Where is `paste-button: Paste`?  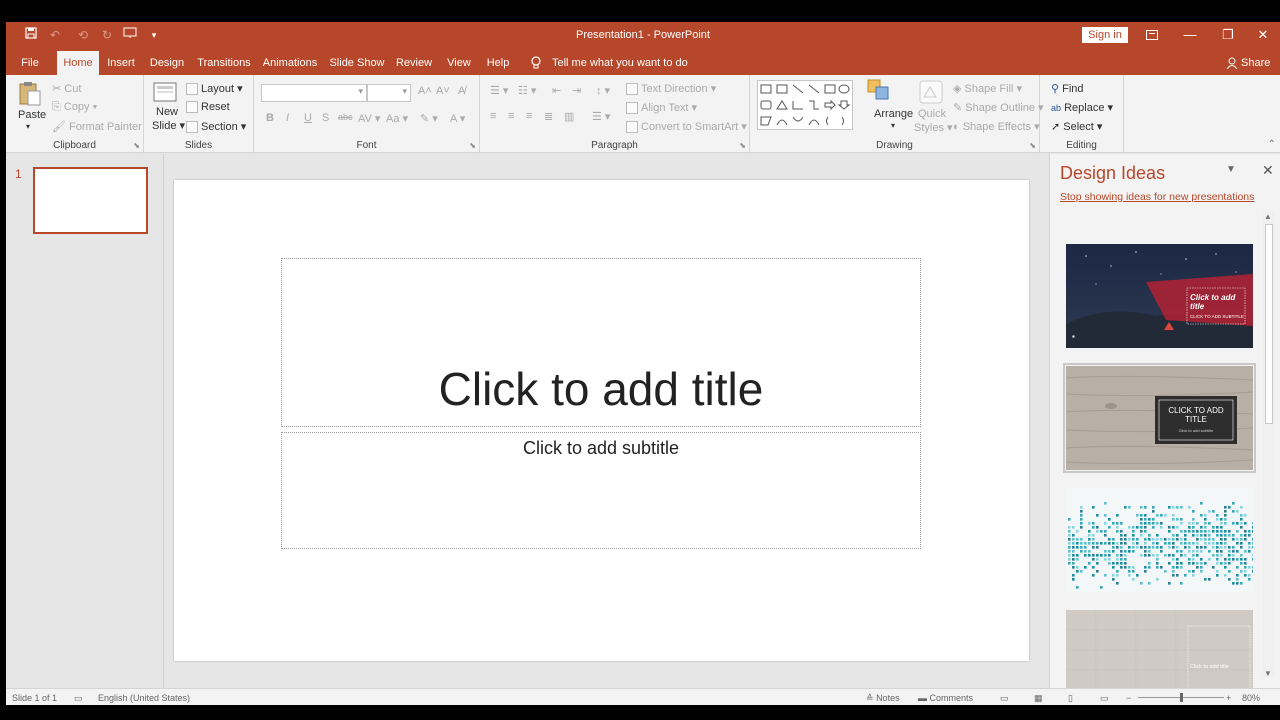 paste-button: Paste is located at coordinates (32, 115).